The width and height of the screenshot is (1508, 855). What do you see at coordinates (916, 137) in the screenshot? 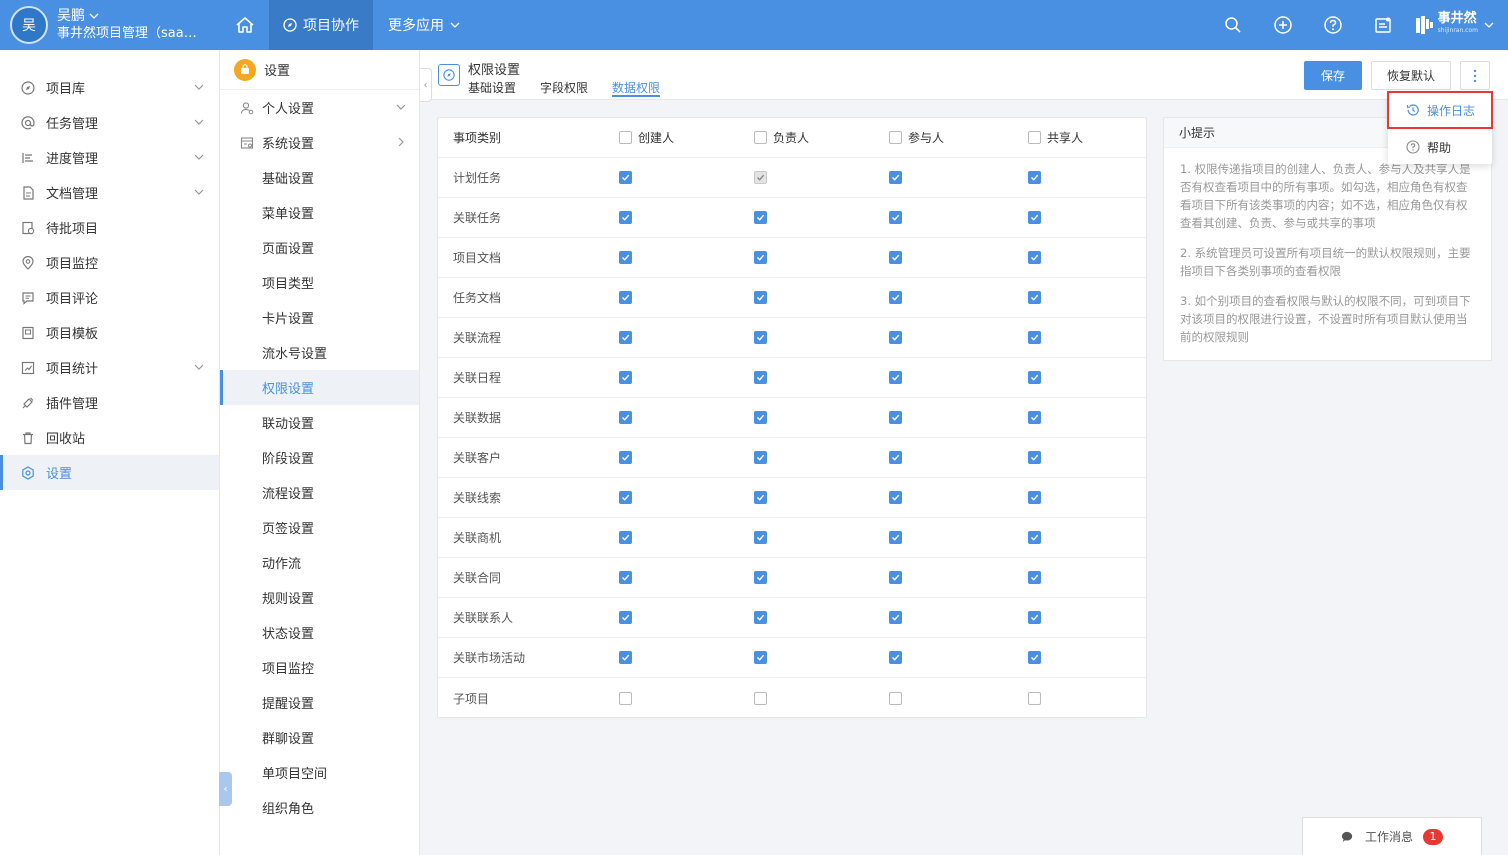
I see `header-col-participant: 参与人` at bounding box center [916, 137].